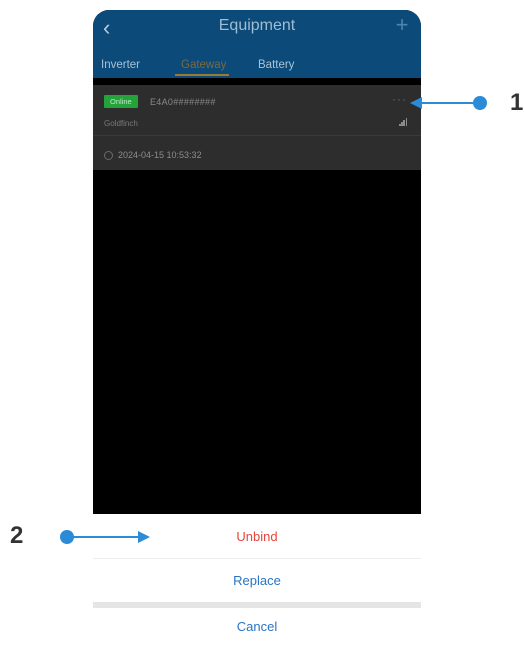  I want to click on add-icon: +, so click(402, 25).